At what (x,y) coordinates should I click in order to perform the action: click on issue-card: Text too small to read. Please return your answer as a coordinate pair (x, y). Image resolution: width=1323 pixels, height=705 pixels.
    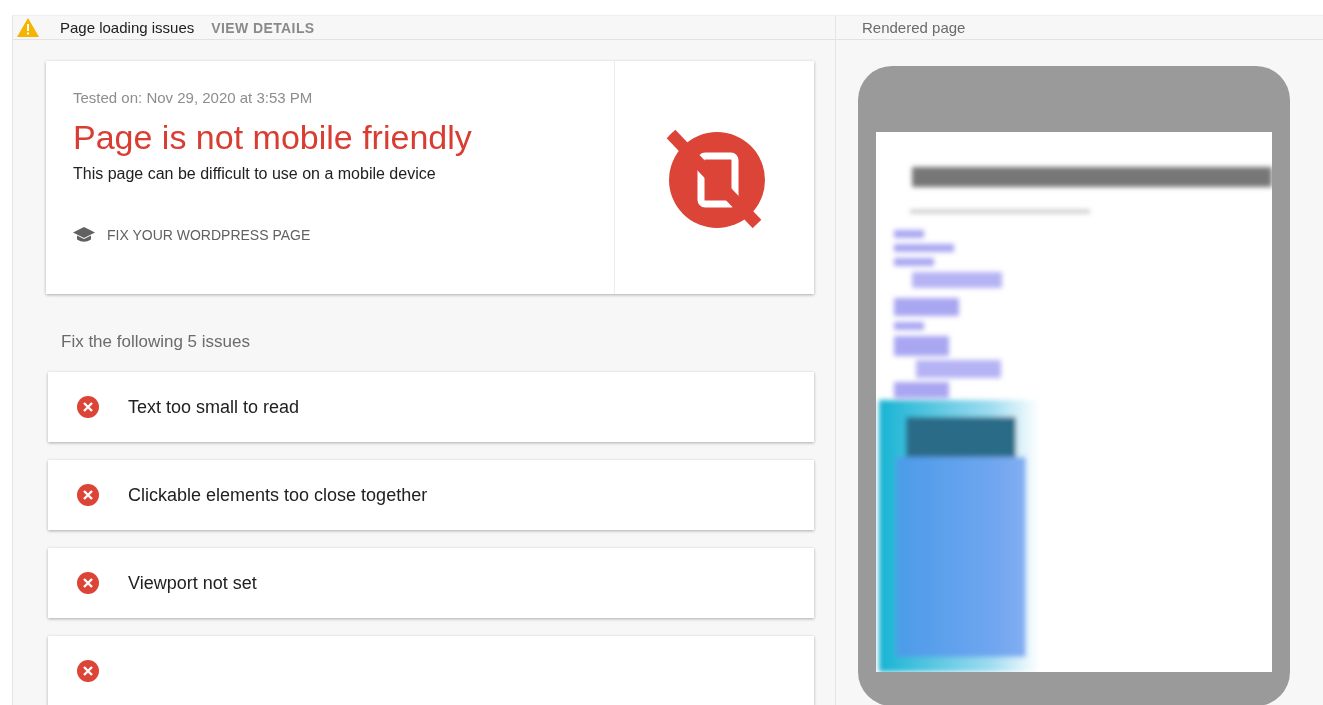
    Looking at the image, I should click on (431, 407).